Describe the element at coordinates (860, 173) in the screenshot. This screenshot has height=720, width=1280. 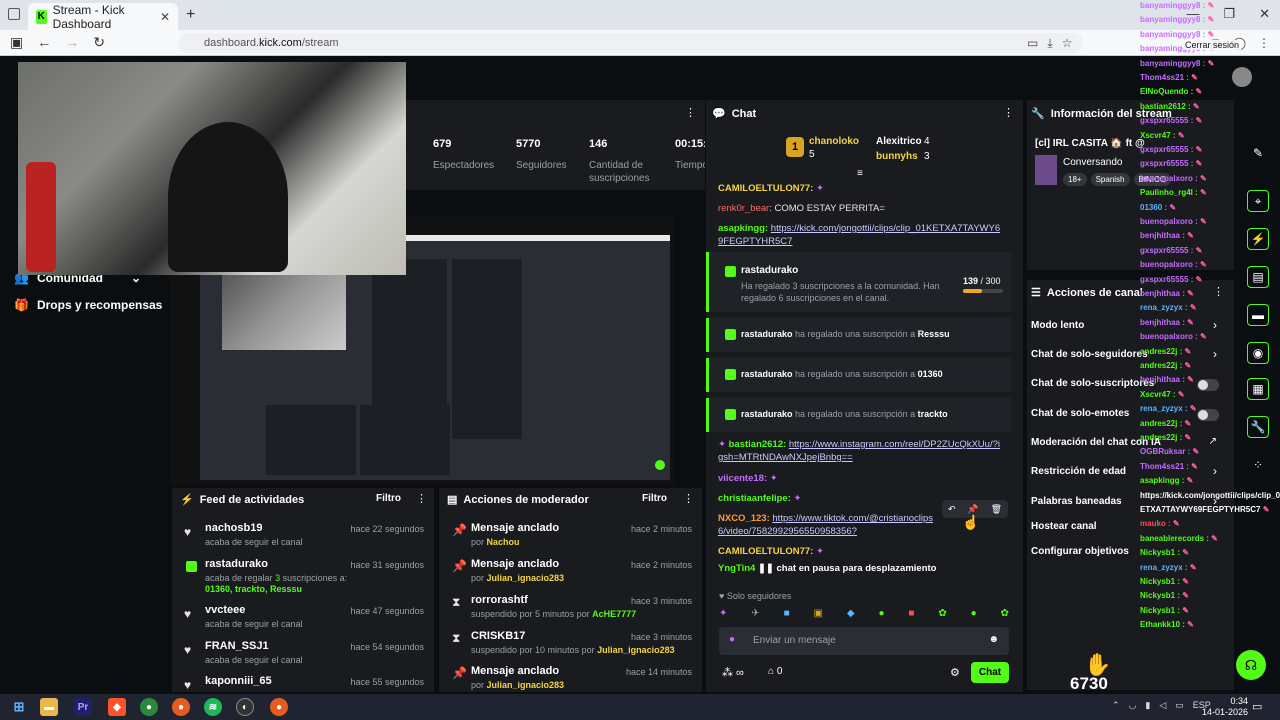
I see `expand-leaderboard-icon: ≡` at that location.